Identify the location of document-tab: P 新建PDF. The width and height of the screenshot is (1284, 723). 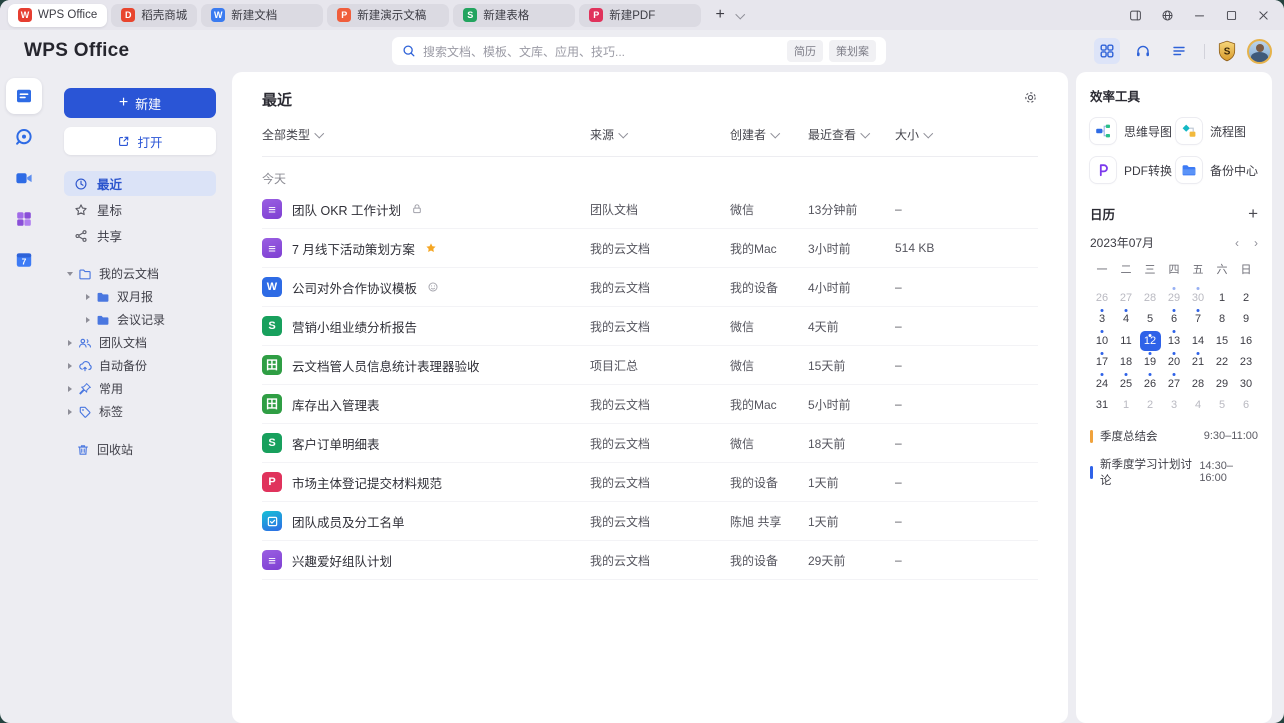
(640, 15).